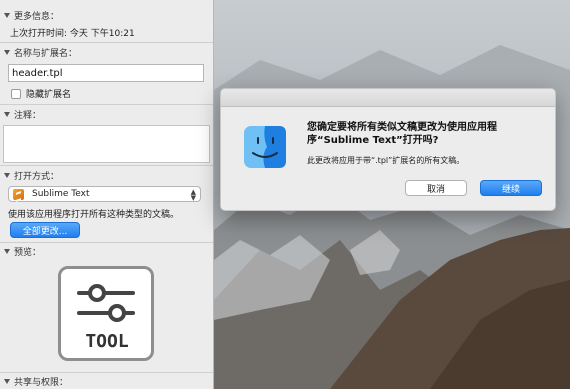 The width and height of the screenshot is (570, 389). Describe the element at coordinates (106, 144) in the screenshot. I see `comments-textarea` at that location.